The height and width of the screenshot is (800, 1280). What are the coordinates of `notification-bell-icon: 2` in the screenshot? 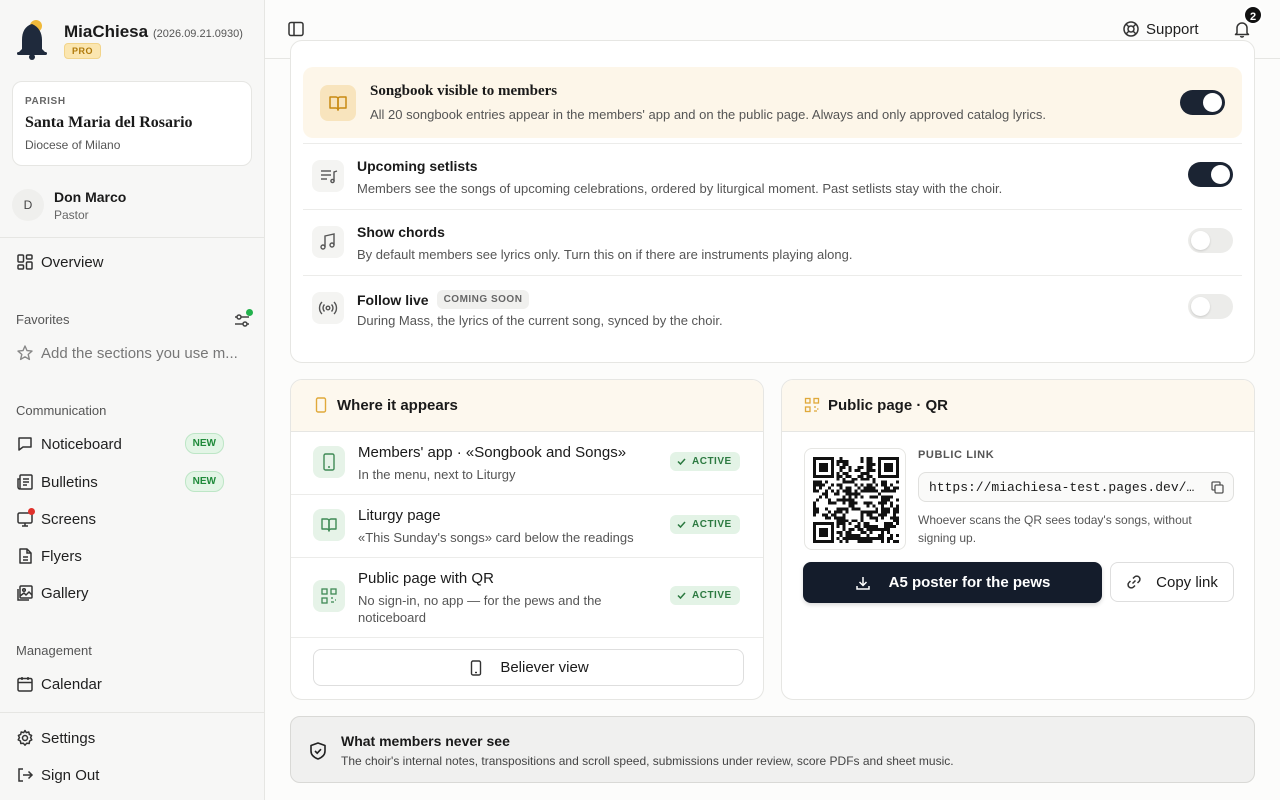 It's located at (1248, 21).